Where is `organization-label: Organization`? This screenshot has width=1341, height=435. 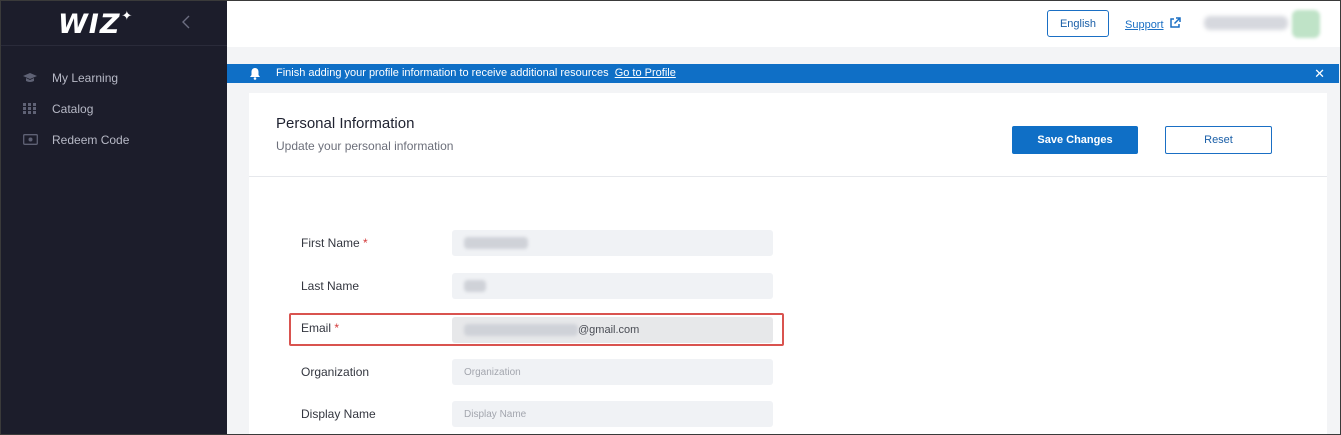
organization-label: Organization is located at coordinates (335, 372).